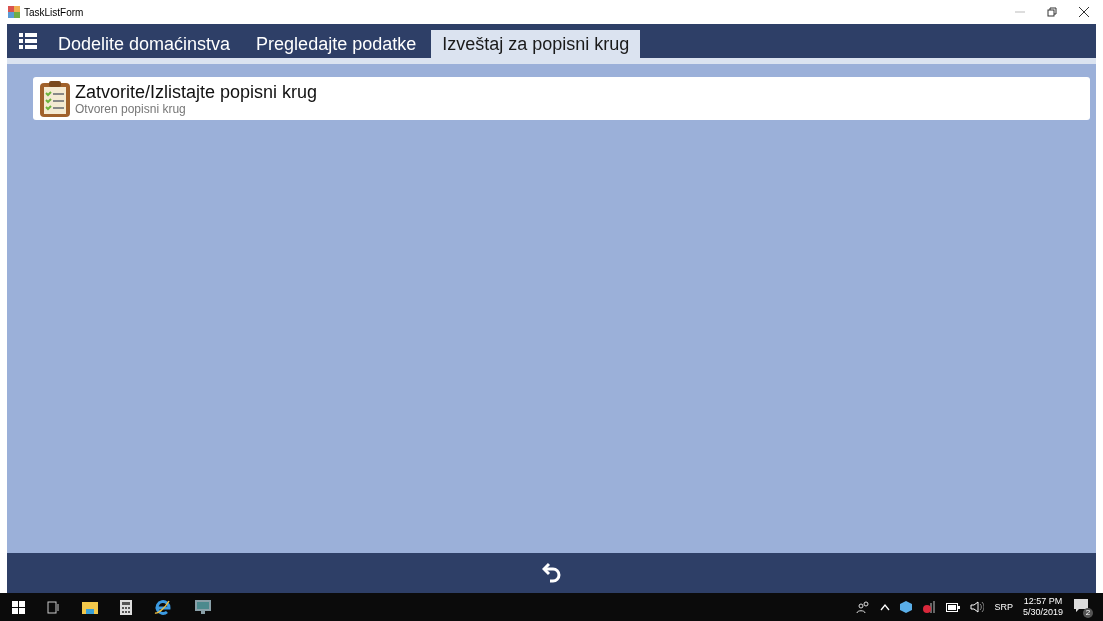 Image resolution: width=1103 pixels, height=621 pixels. What do you see at coordinates (885, 607) in the screenshot?
I see `chevron-up-icon` at bounding box center [885, 607].